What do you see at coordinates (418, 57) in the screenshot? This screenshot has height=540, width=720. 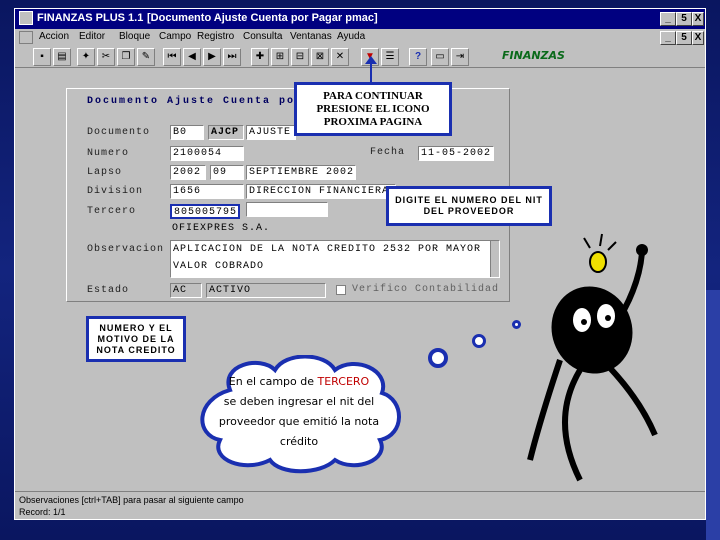 I see `help-icon: ?` at bounding box center [418, 57].